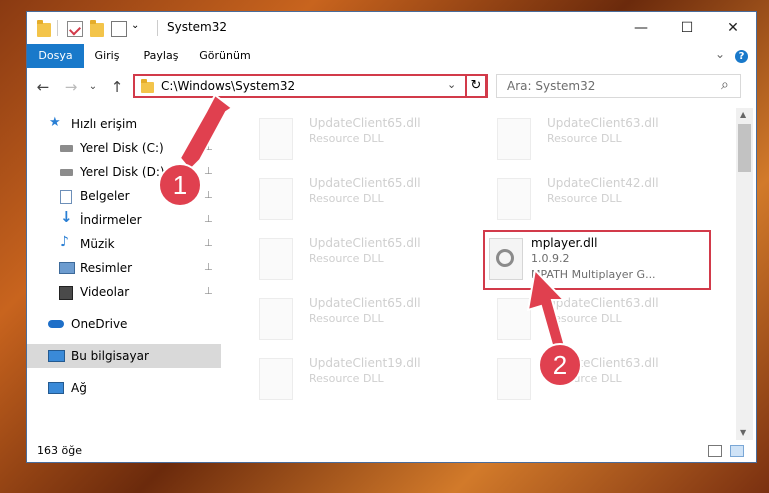 This screenshot has height=493, width=769. I want to click on callout-1: 1, so click(180, 185).